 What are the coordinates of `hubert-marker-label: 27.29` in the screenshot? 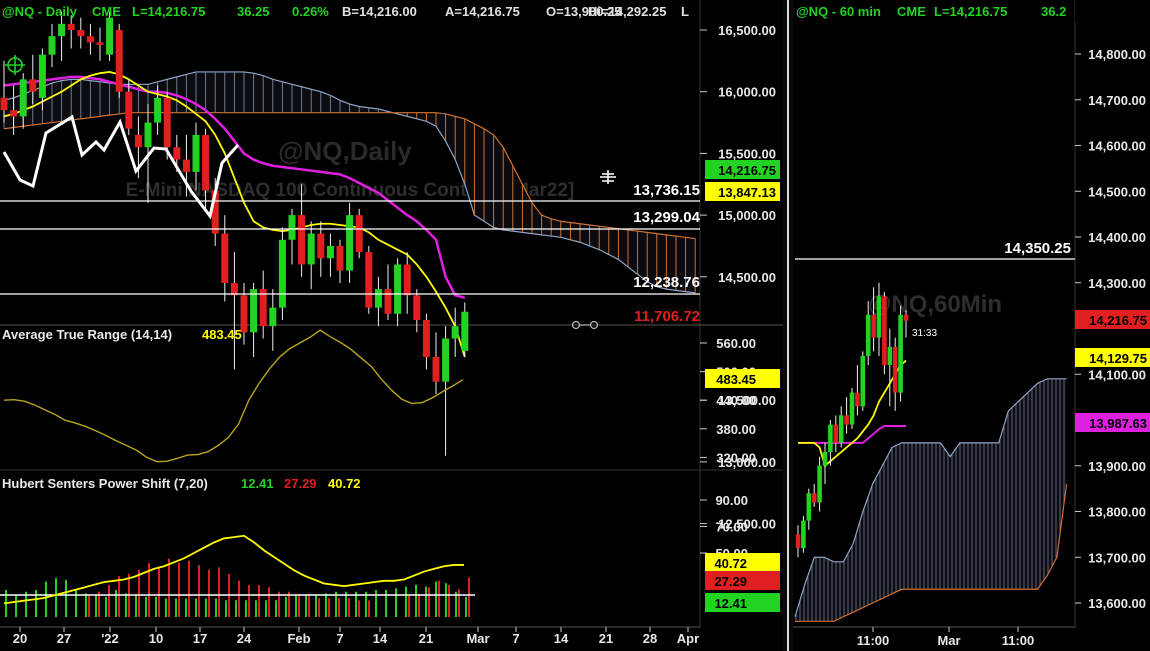 It's located at (730, 581).